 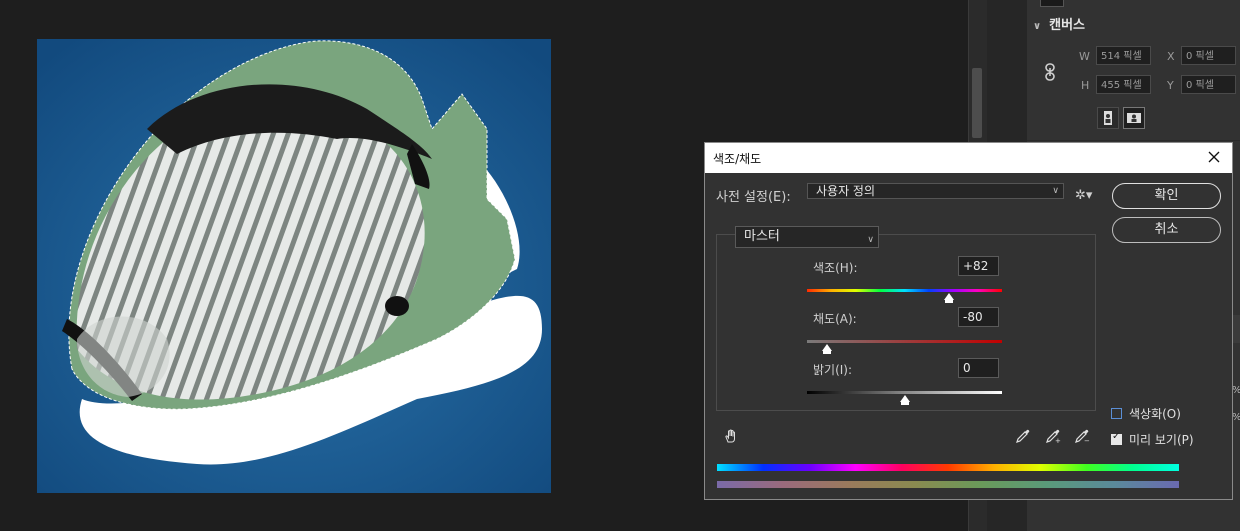 I want to click on lightness-slider-track, so click(x=904, y=392).